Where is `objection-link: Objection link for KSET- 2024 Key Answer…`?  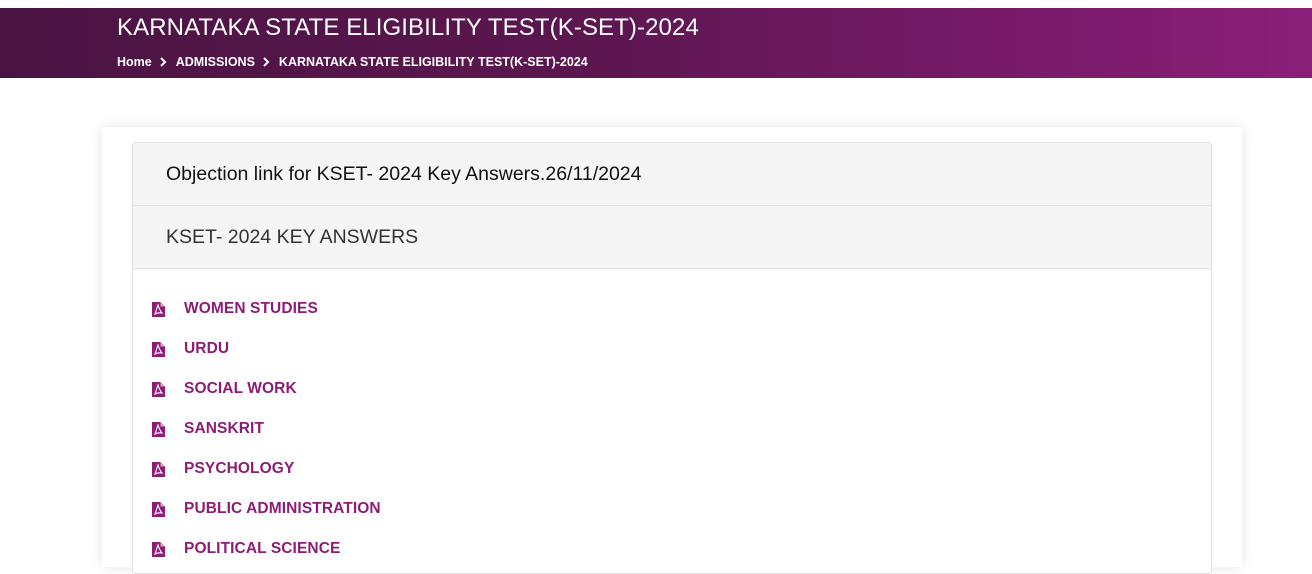 objection-link: Objection link for KSET- 2024 Key Answer… is located at coordinates (404, 174).